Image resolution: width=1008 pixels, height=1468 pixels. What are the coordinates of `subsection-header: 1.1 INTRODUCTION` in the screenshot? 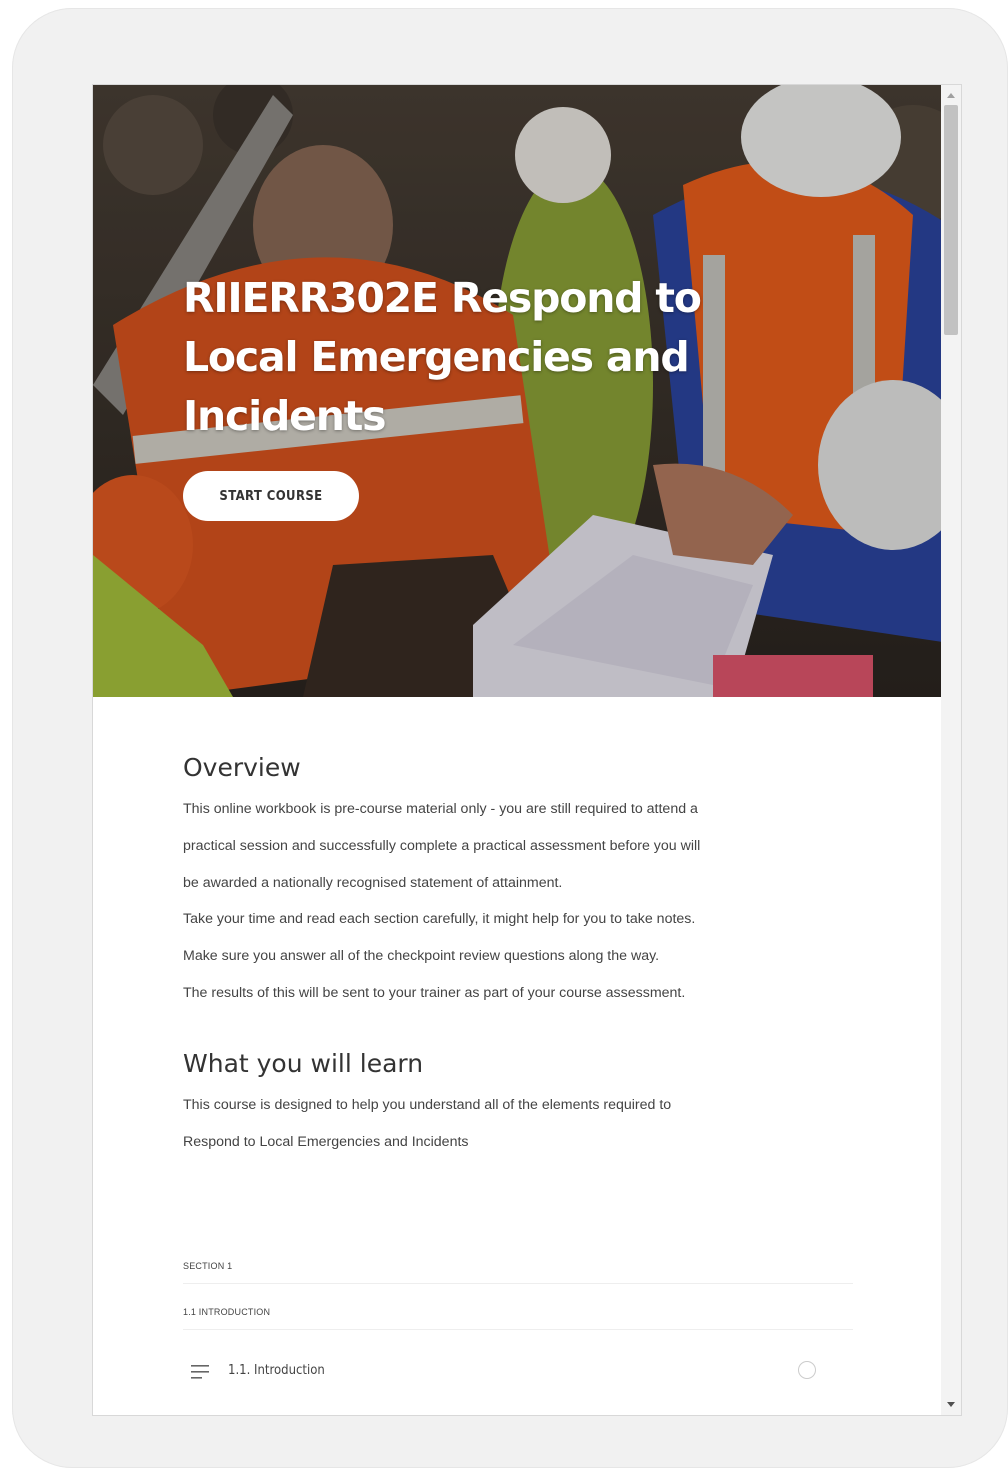 It's located at (518, 1318).